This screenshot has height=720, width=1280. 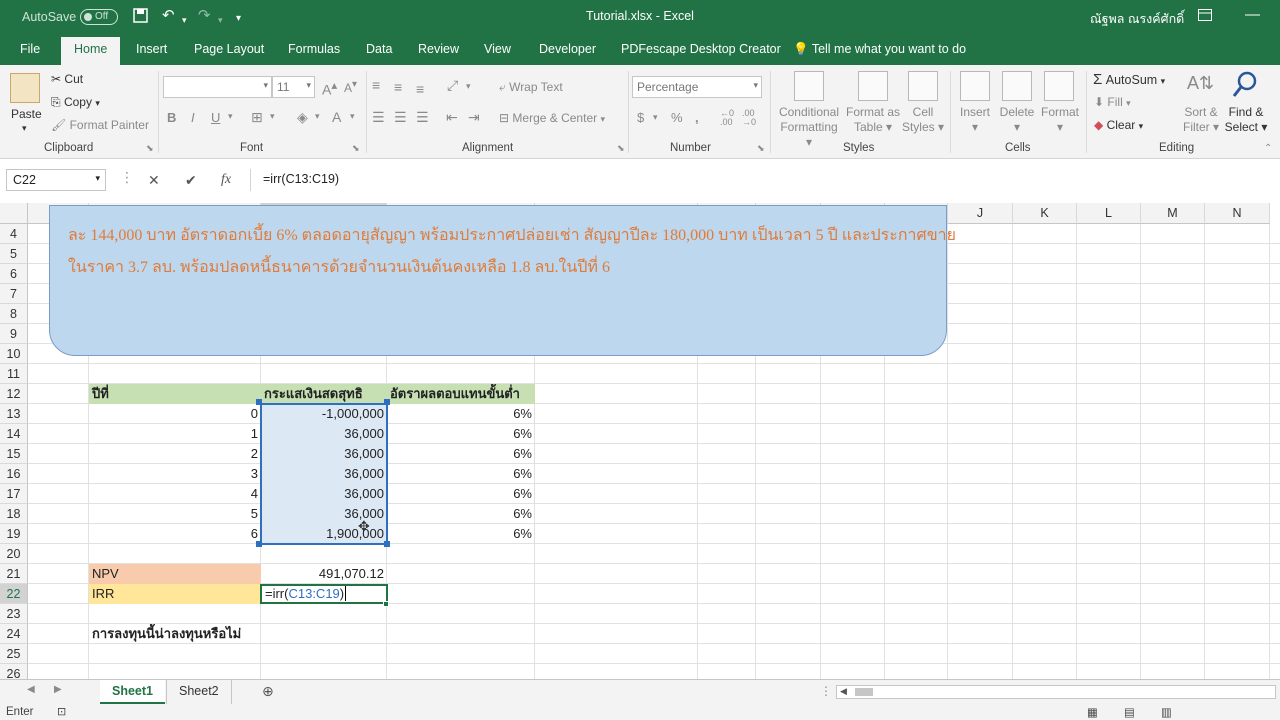 I want to click on column-header-n: N, so click(x=1237, y=213).